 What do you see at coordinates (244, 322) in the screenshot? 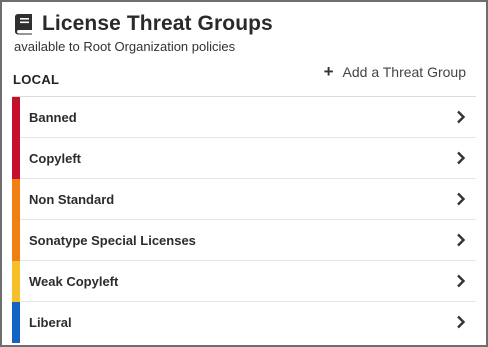
I see `threat-group-row-liberal: Liberal` at bounding box center [244, 322].